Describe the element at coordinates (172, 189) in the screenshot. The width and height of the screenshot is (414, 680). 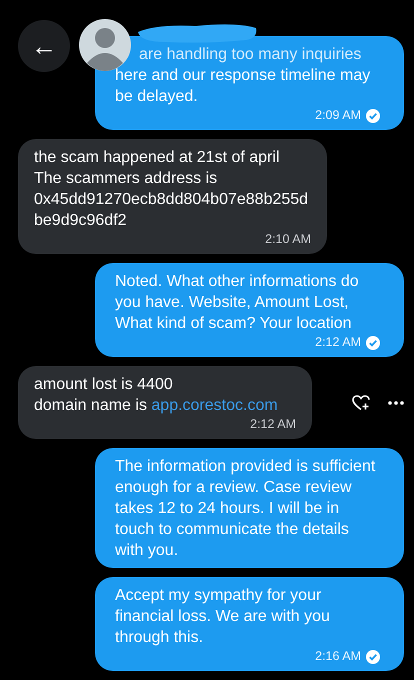
I see `message-text: the scam happened at 21st of april The scammers address is 0x45dd91270ecb8dd804b07e88b255dbe9d9c96df2` at that location.